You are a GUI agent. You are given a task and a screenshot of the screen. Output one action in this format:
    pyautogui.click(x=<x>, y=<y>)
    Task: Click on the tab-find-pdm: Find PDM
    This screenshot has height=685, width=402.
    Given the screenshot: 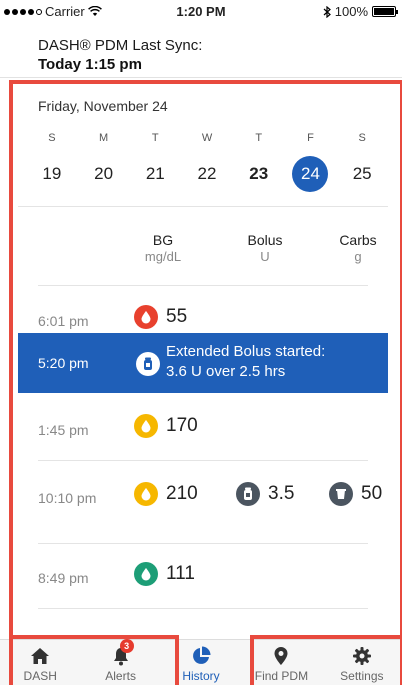 What is the action you would take?
    pyautogui.click(x=281, y=662)
    